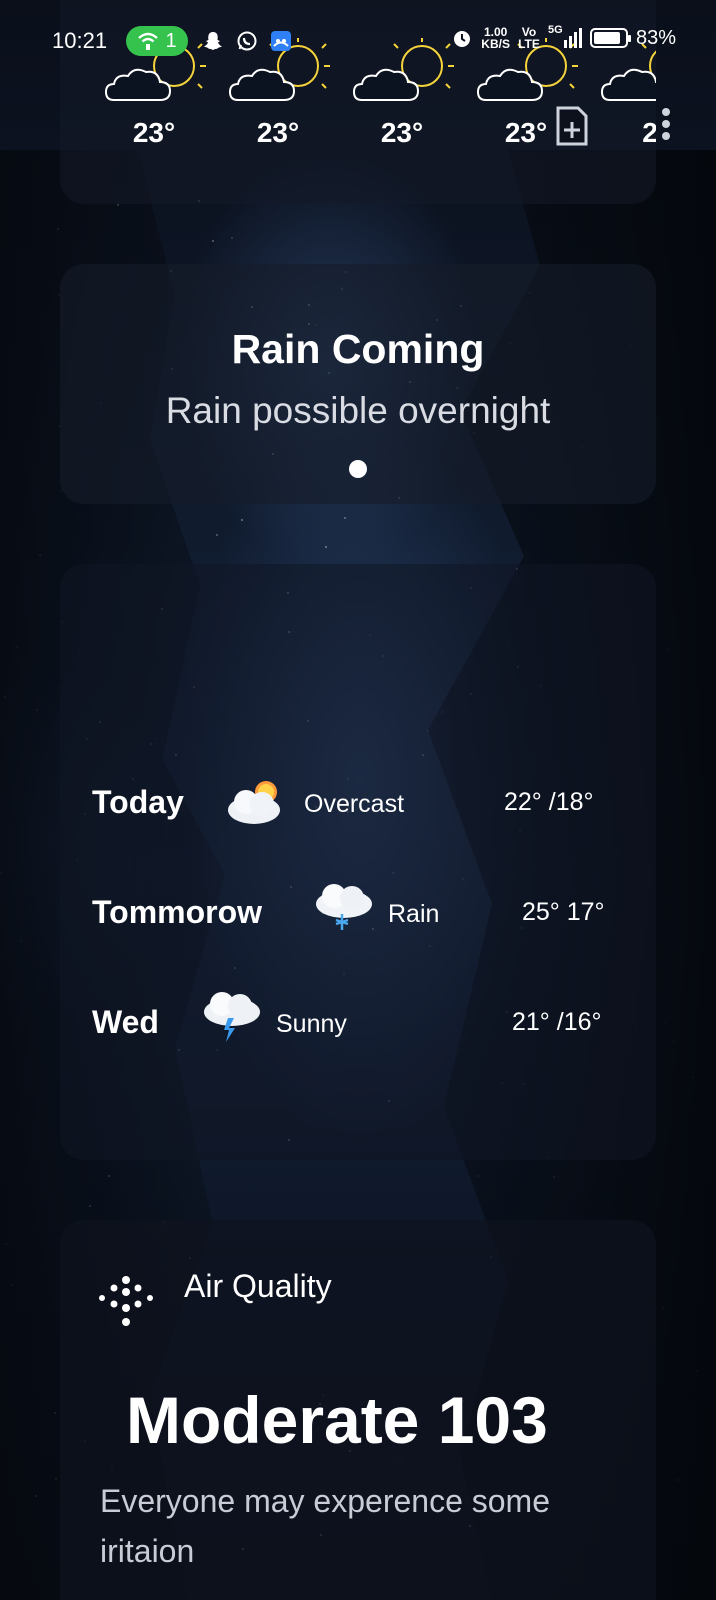 The image size is (716, 1600). I want to click on forecast-row-today: Today Overcast 22° /18°, so click(358, 804).